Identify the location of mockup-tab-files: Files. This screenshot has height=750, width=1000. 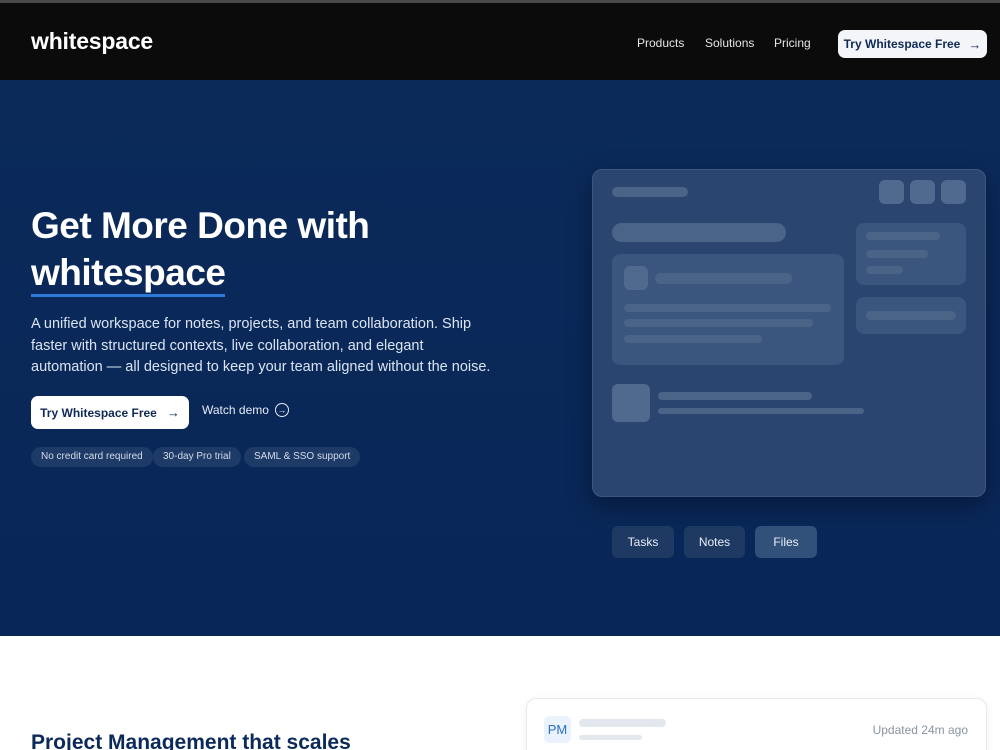
(786, 542).